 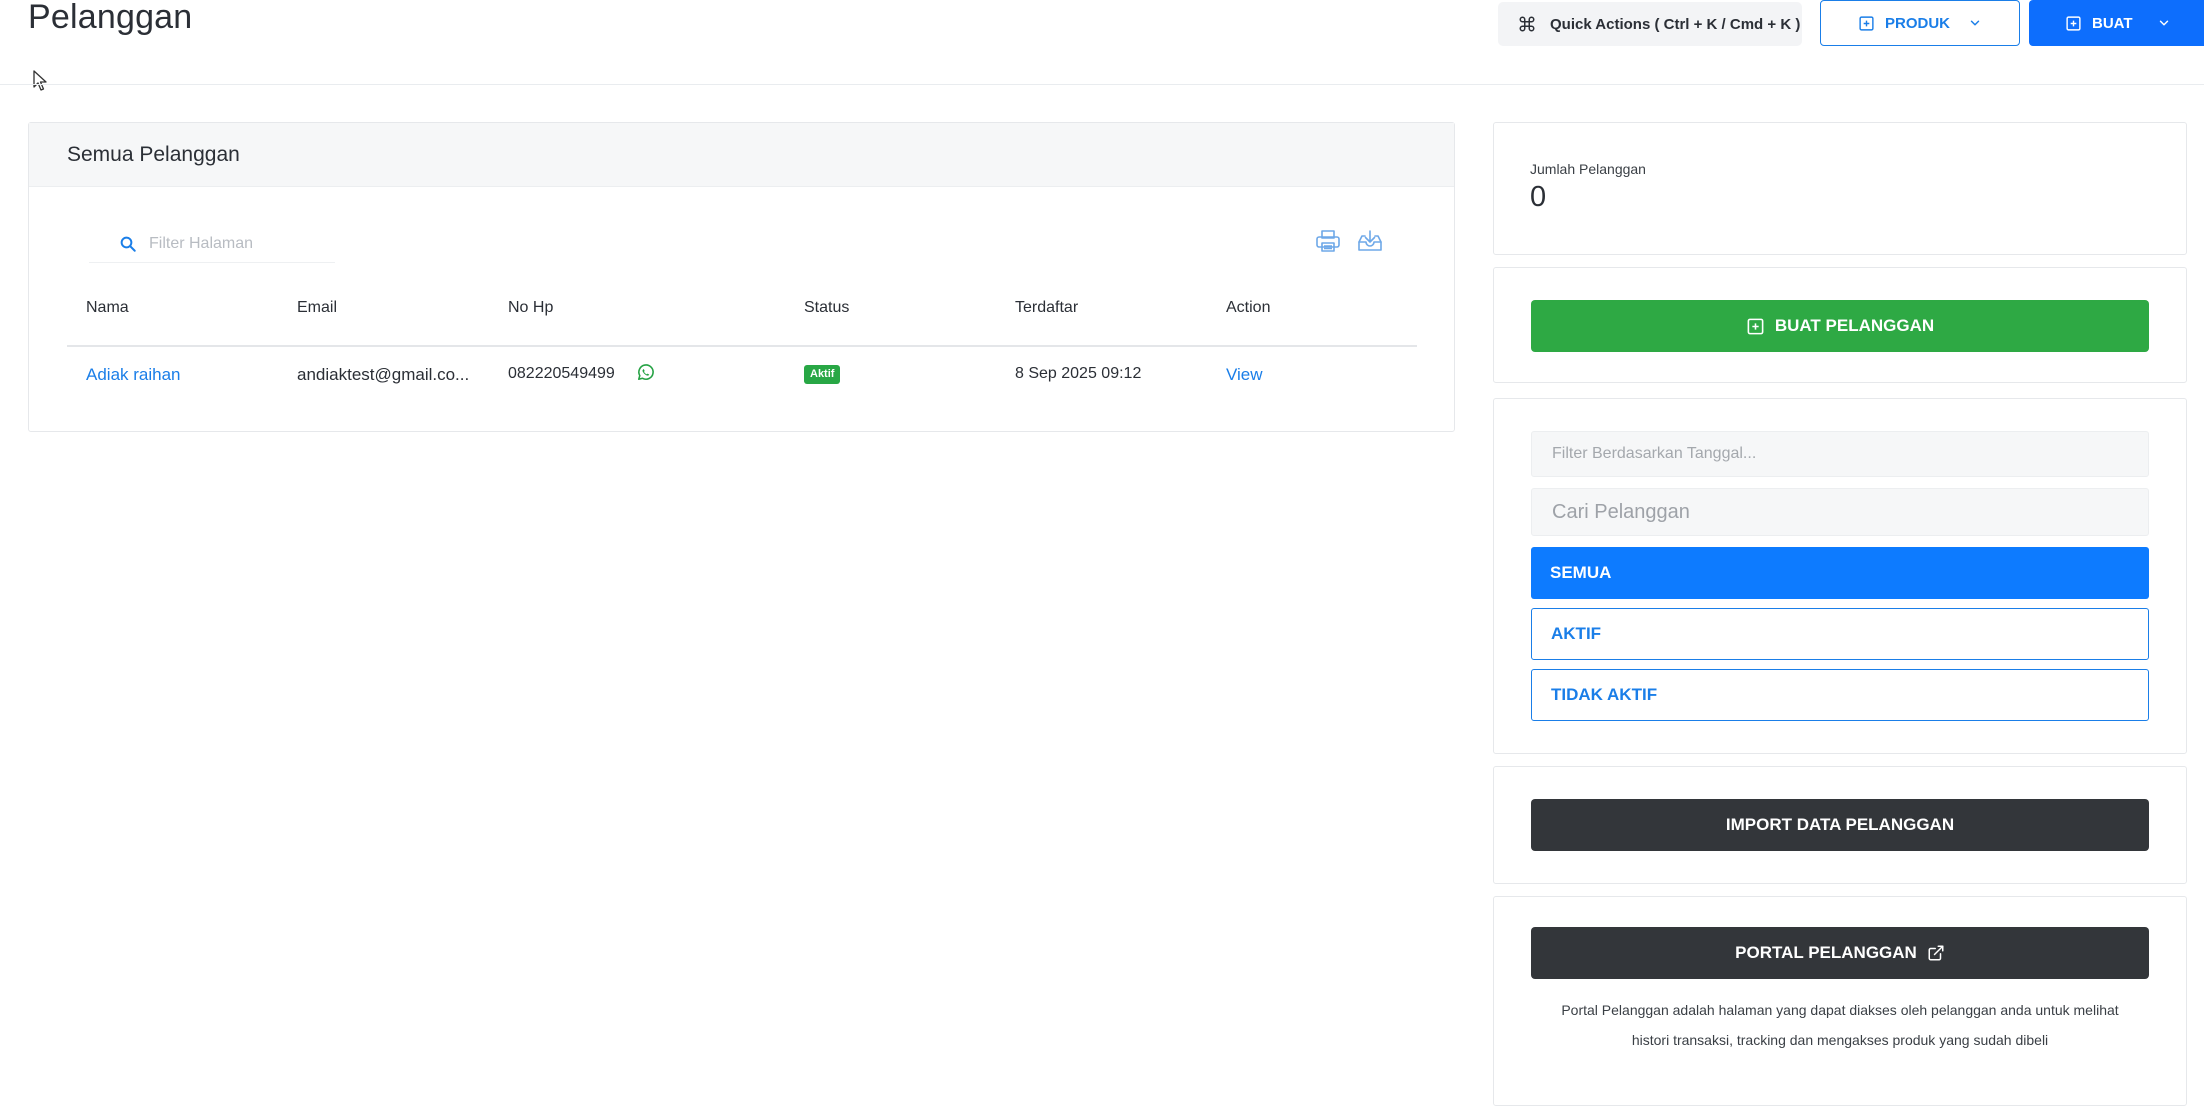 I want to click on whatsapp-icon, so click(x=645, y=372).